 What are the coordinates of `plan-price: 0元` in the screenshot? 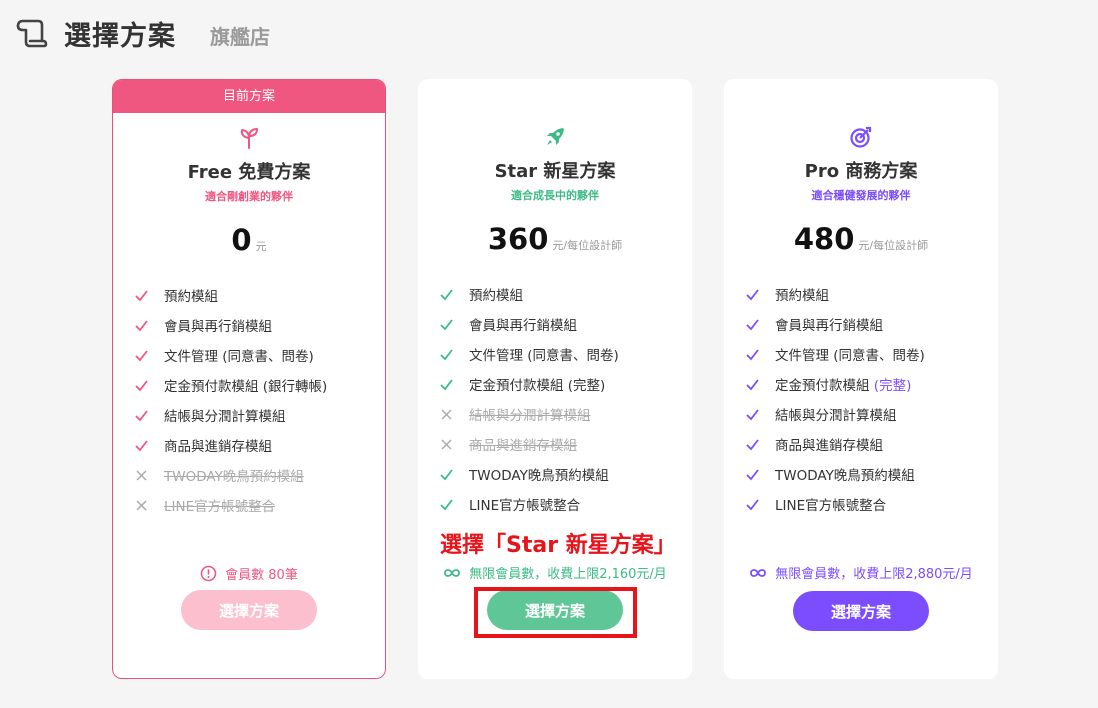 It's located at (249, 240).